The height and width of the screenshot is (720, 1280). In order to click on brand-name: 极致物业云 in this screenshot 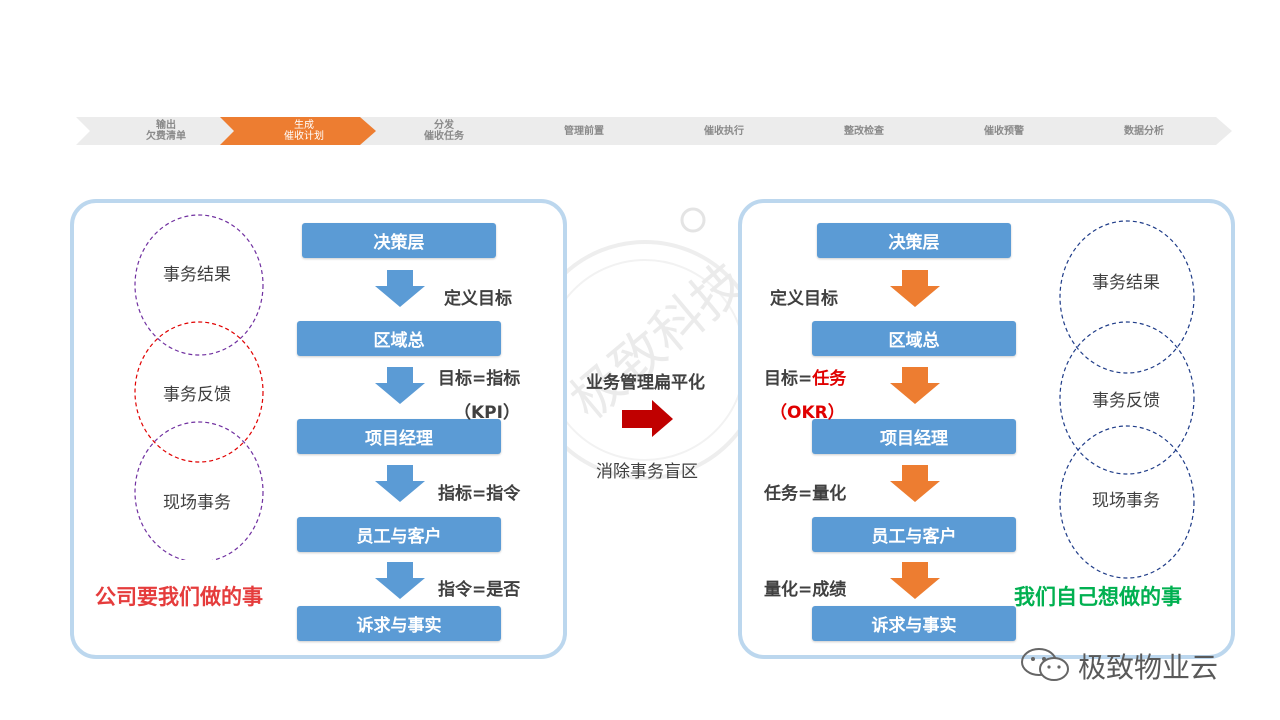, I will do `click(1148, 667)`.